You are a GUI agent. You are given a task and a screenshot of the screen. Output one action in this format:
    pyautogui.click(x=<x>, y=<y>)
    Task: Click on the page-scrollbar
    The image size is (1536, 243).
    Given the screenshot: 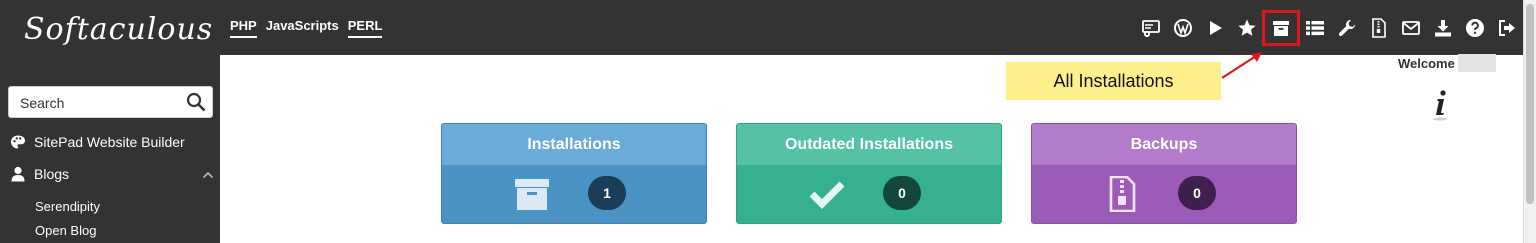 What is the action you would take?
    pyautogui.click(x=1529, y=121)
    